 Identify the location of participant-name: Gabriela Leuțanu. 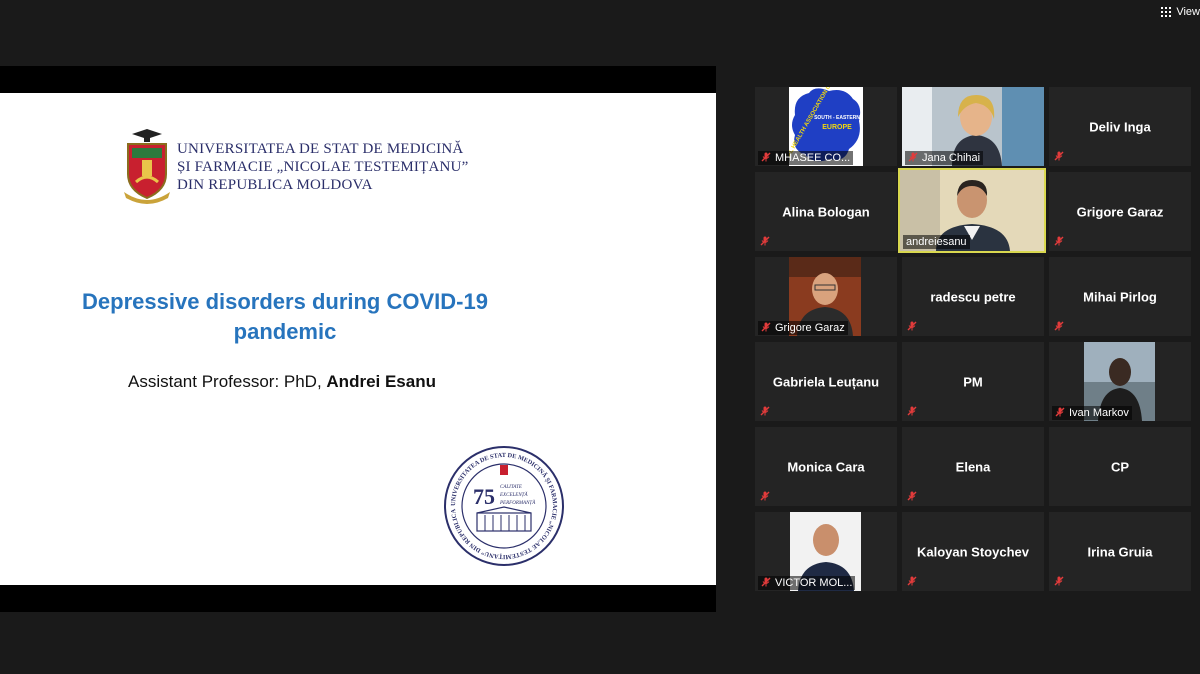
(826, 381).